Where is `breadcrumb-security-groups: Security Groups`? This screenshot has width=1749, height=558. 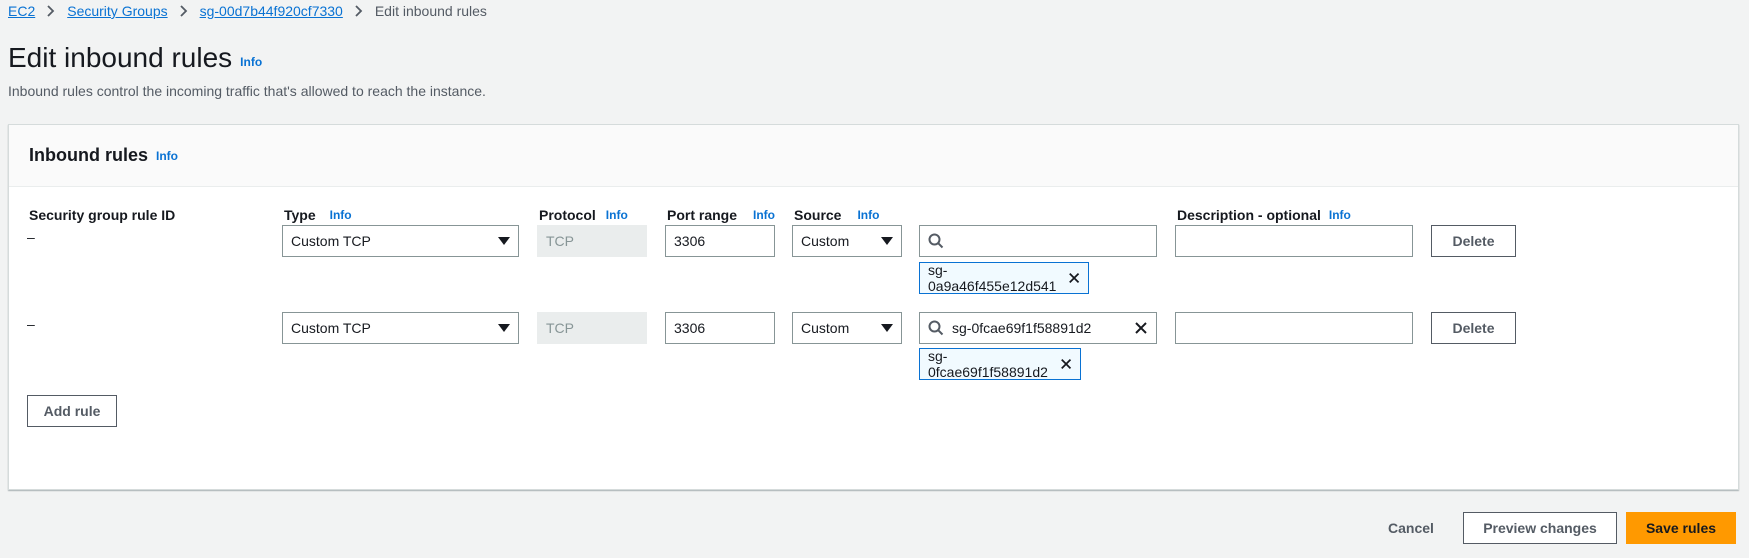
breadcrumb-security-groups: Security Groups is located at coordinates (117, 11).